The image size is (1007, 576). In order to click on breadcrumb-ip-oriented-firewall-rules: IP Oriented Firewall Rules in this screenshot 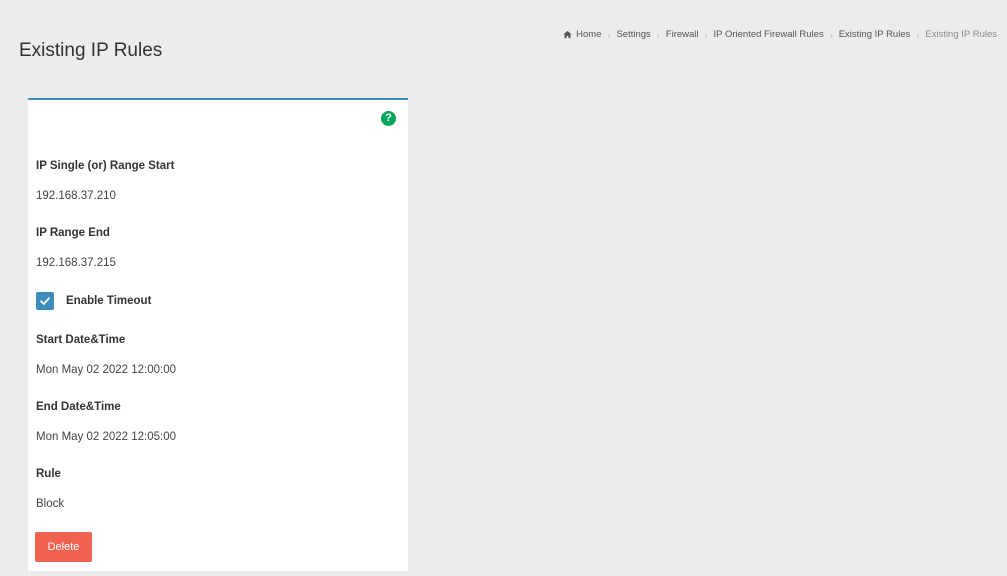, I will do `click(769, 34)`.